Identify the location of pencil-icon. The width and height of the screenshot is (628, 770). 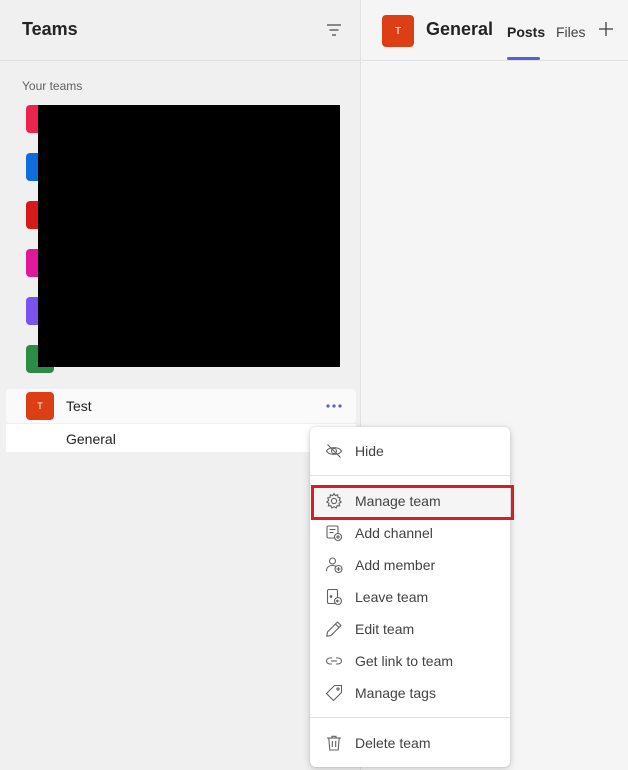
(334, 629).